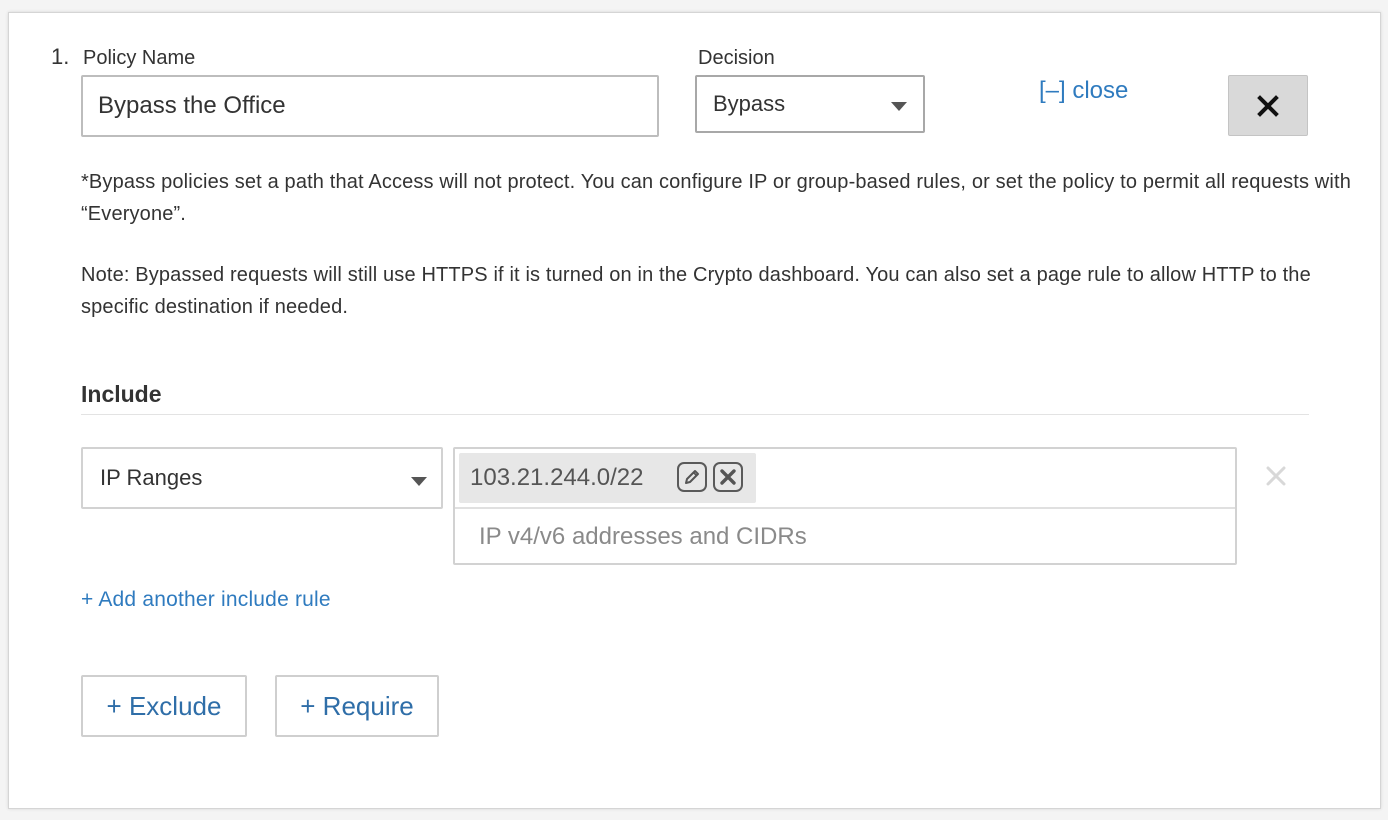 The image size is (1388, 820). What do you see at coordinates (151, 477) in the screenshot?
I see `rule-type-value: IP Ranges` at bounding box center [151, 477].